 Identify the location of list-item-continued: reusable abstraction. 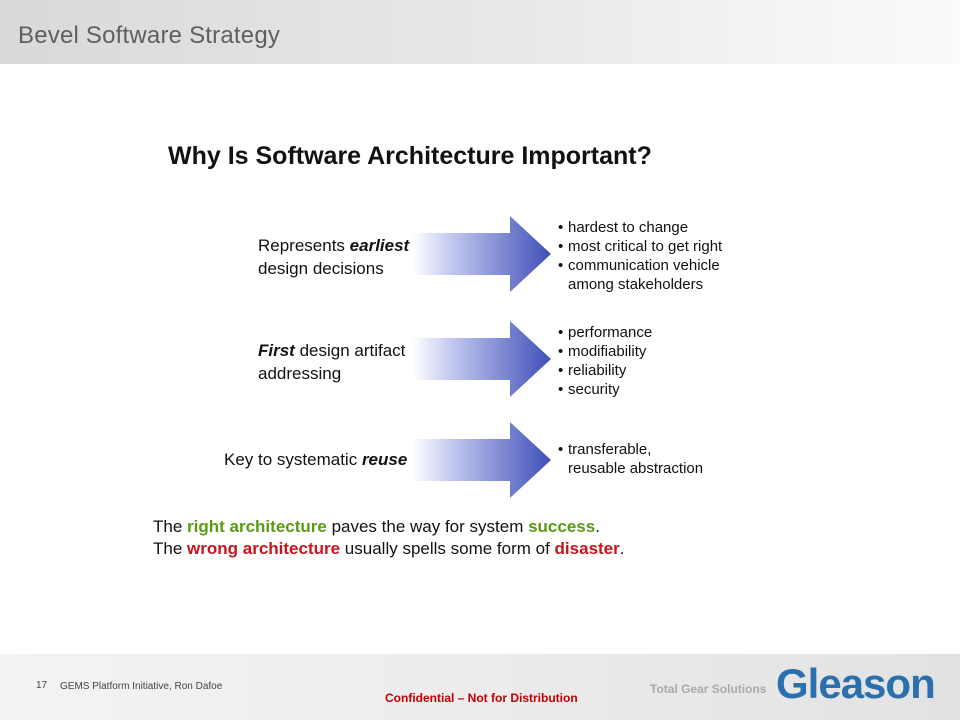
(636, 468).